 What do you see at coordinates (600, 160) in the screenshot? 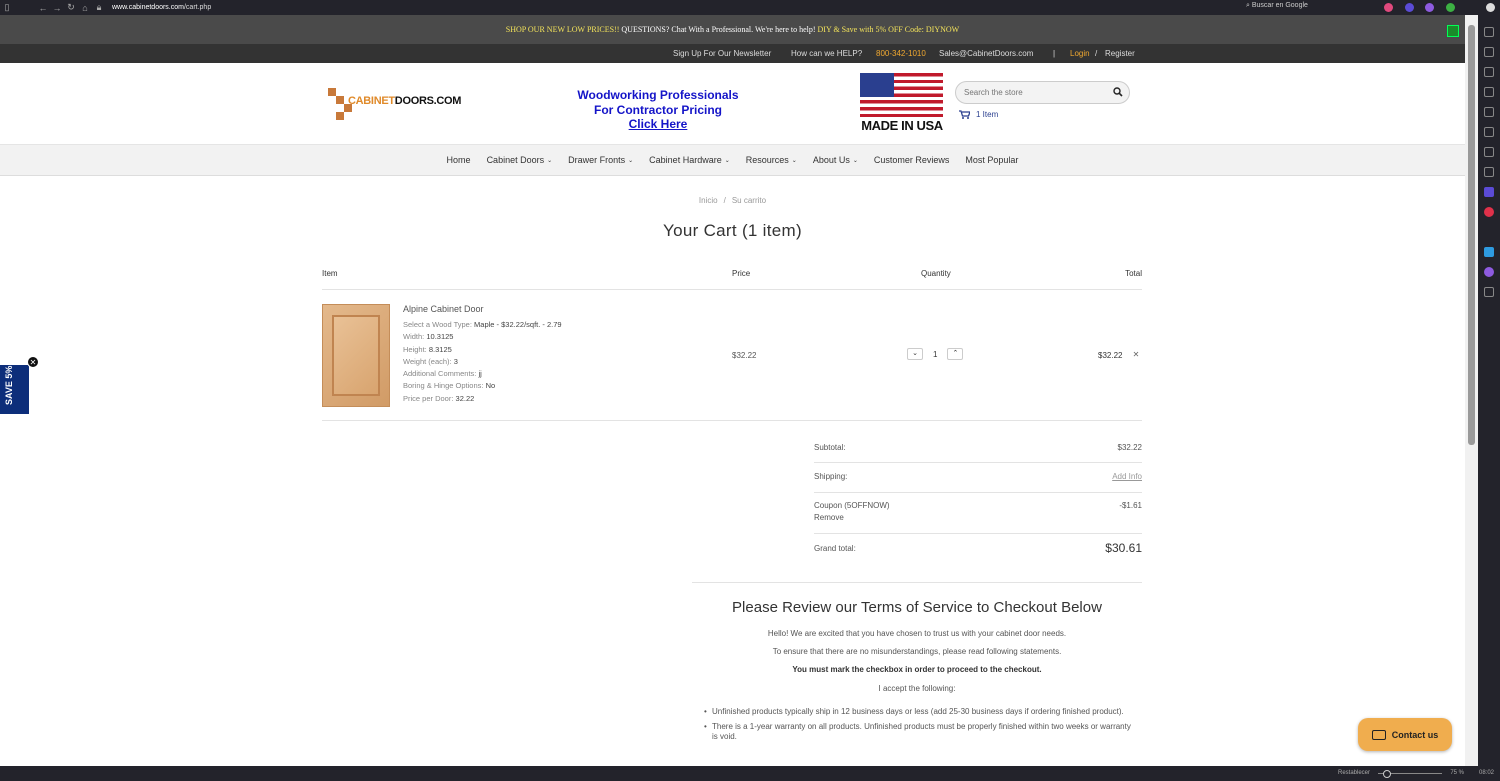
I see `nav-drawer-fronts: Drawer Fronts ⌄` at bounding box center [600, 160].